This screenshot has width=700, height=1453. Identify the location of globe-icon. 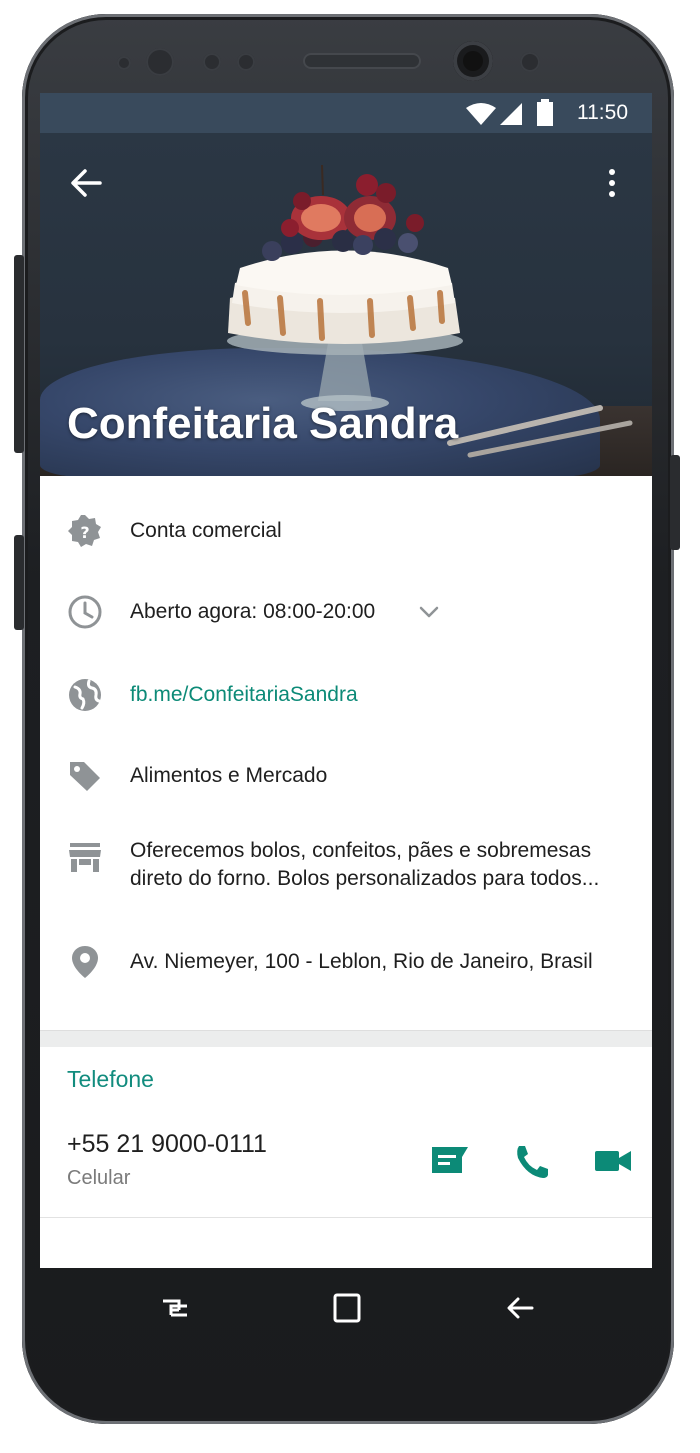
(85, 695).